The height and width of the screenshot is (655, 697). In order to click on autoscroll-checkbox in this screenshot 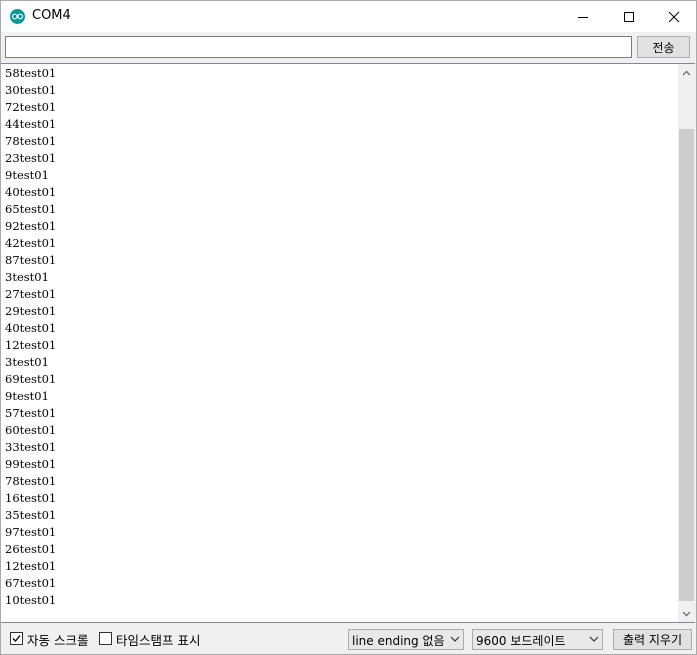, I will do `click(16, 638)`.